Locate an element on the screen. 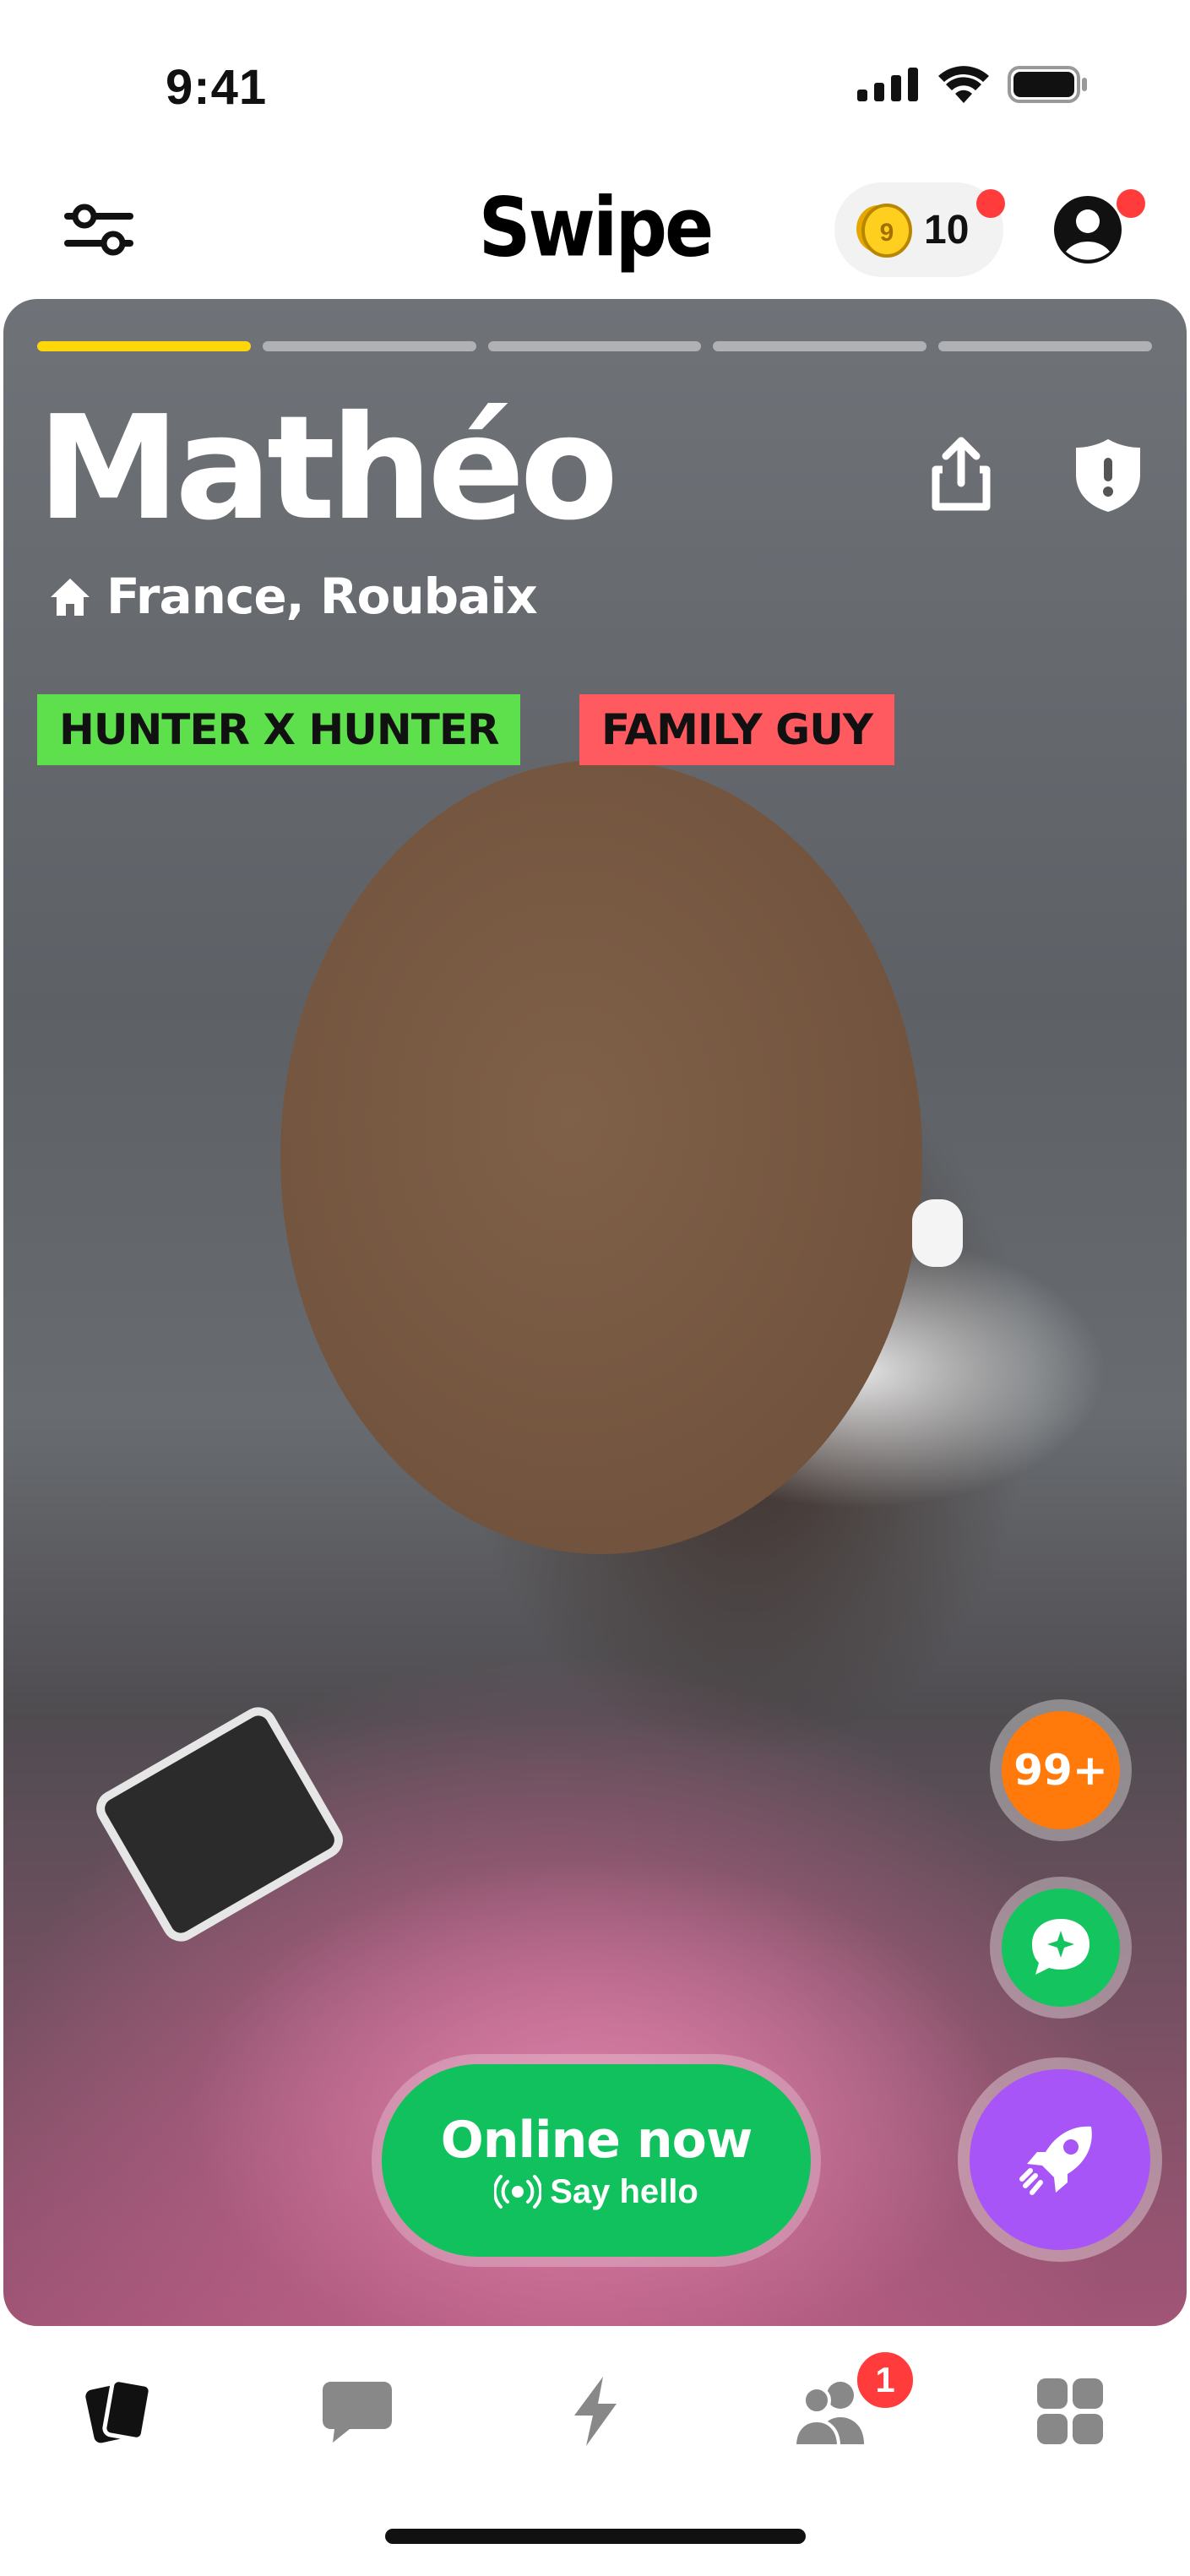 Image resolution: width=1190 pixels, height=2576 pixels. chat-sparkle-icon is located at coordinates (1060, 1947).